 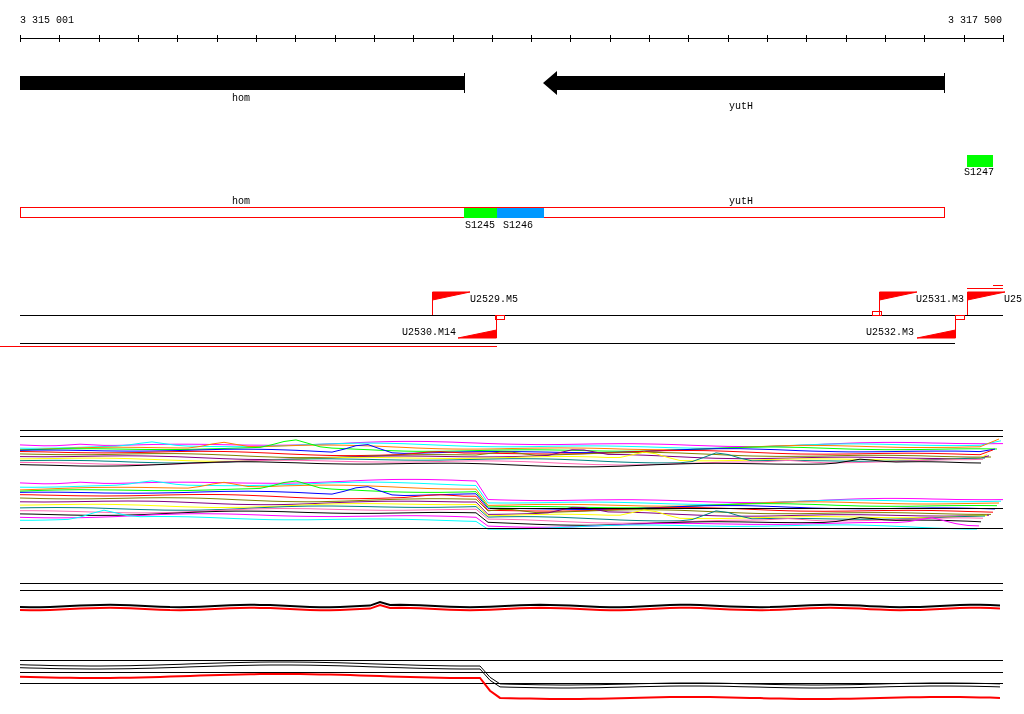 What do you see at coordinates (890, 332) in the screenshot?
I see `transcript-label: U2532.M3` at bounding box center [890, 332].